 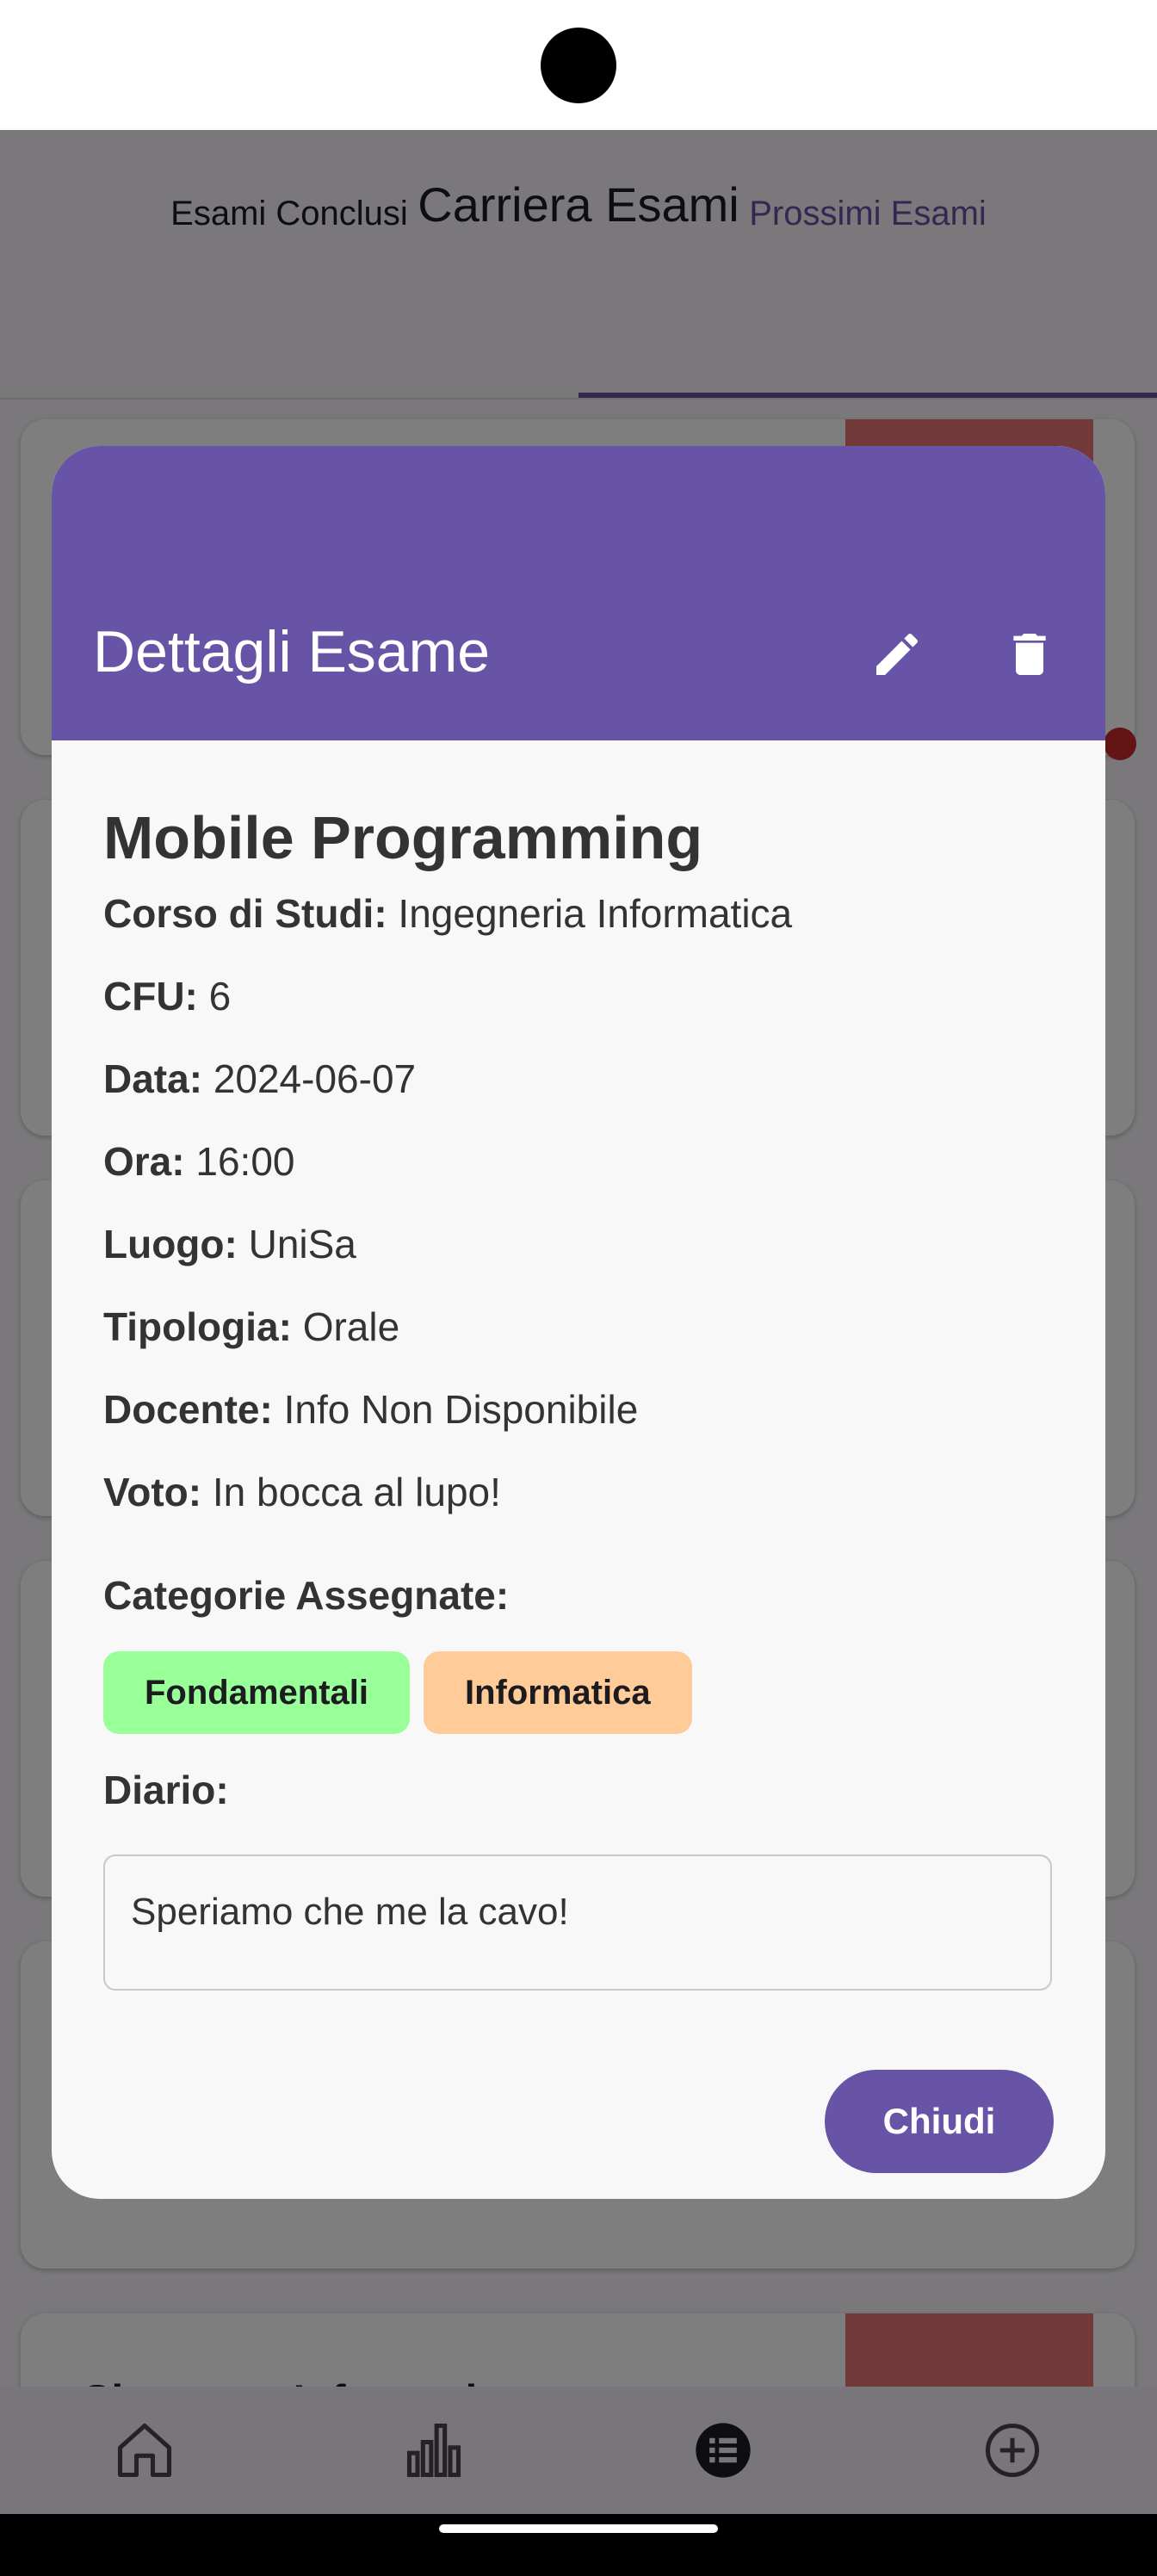 I want to click on category-chip-informatica: Informatica, so click(x=558, y=1693).